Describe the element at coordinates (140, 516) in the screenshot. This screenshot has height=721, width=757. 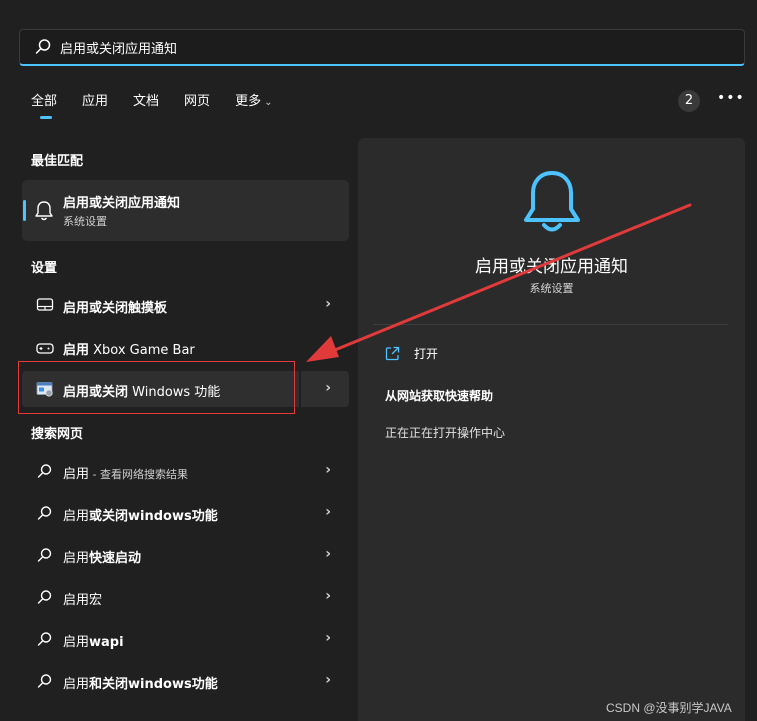
I see `web-result-label: 启用或关闭windows功能` at that location.